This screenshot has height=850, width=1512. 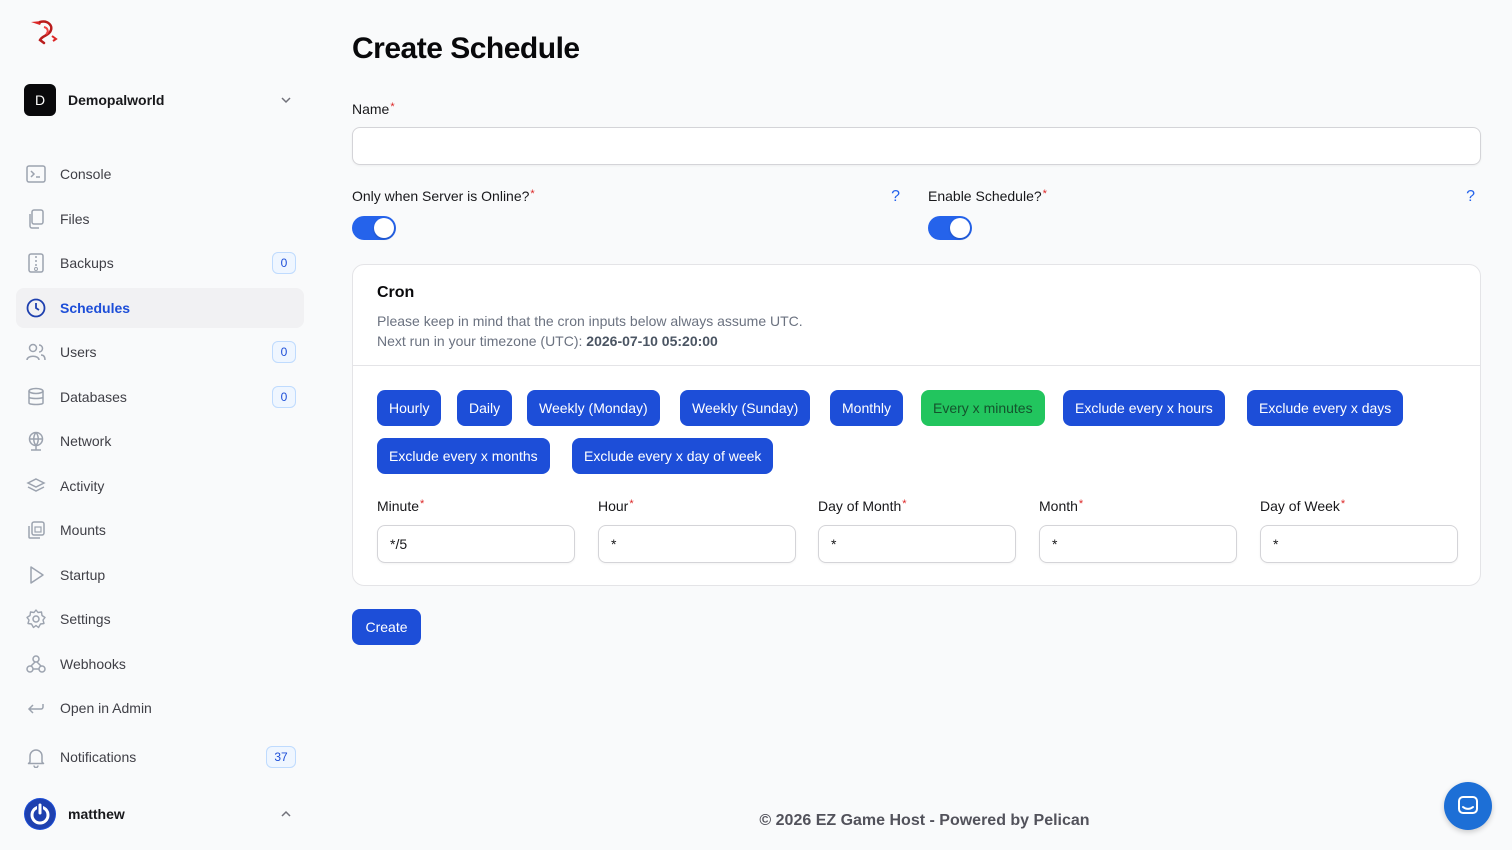 What do you see at coordinates (36, 757) in the screenshot?
I see `bell-icon` at bounding box center [36, 757].